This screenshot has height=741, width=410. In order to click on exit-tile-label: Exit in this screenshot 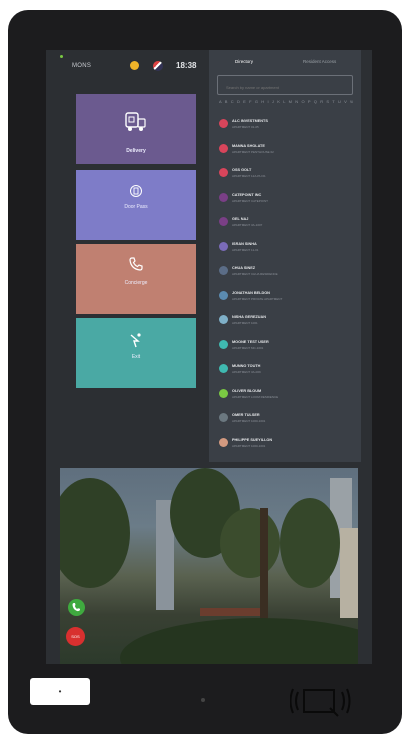, I will do `click(136, 357)`.